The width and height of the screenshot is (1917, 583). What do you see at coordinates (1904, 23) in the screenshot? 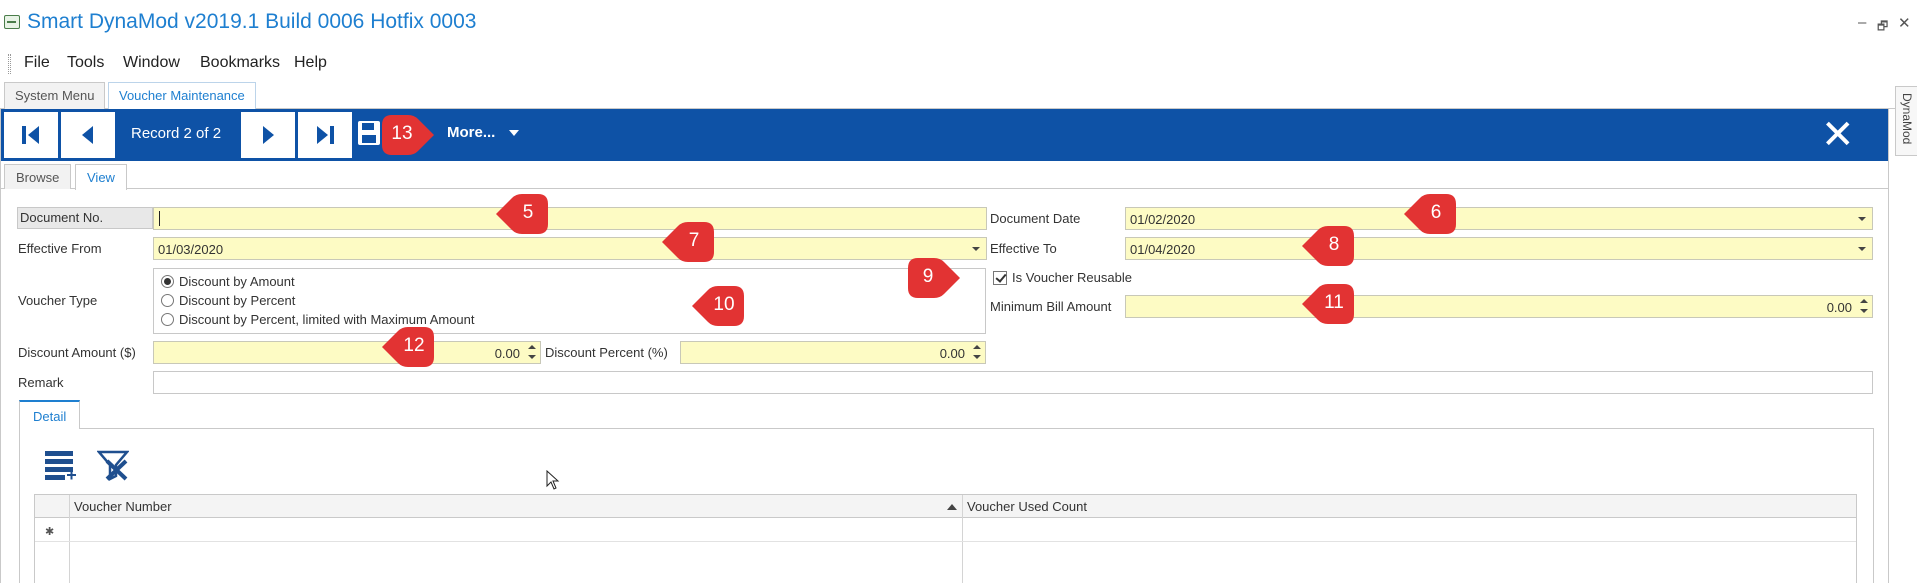
I see `close-window-icon: ✕` at bounding box center [1904, 23].